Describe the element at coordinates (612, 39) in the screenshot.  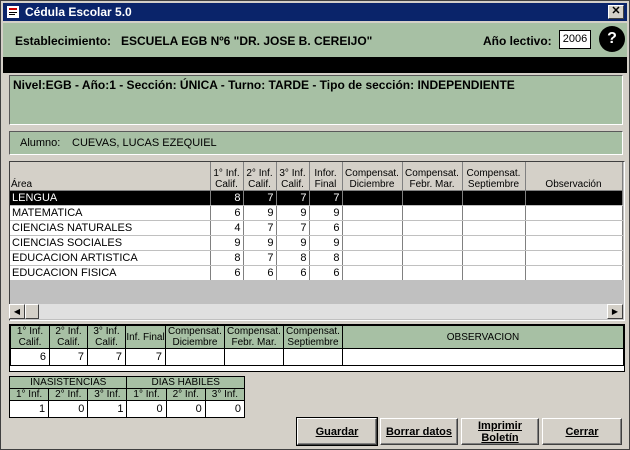
I see `help-icon: ?` at that location.